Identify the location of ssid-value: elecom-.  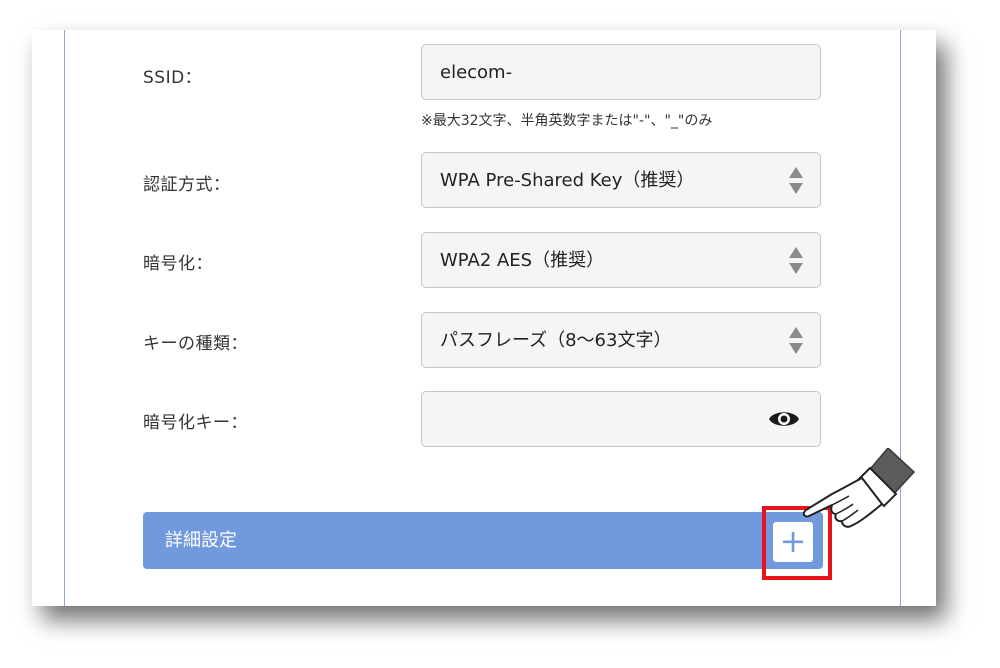
(476, 72).